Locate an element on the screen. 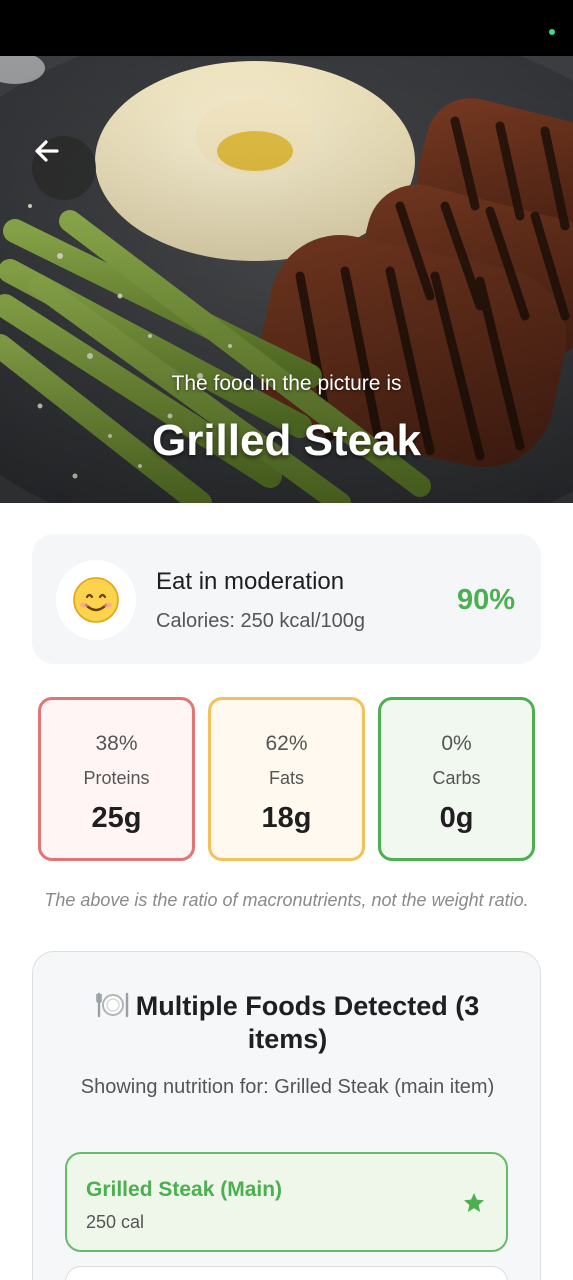 This screenshot has height=1280, width=573. back-button is located at coordinates (64, 168).